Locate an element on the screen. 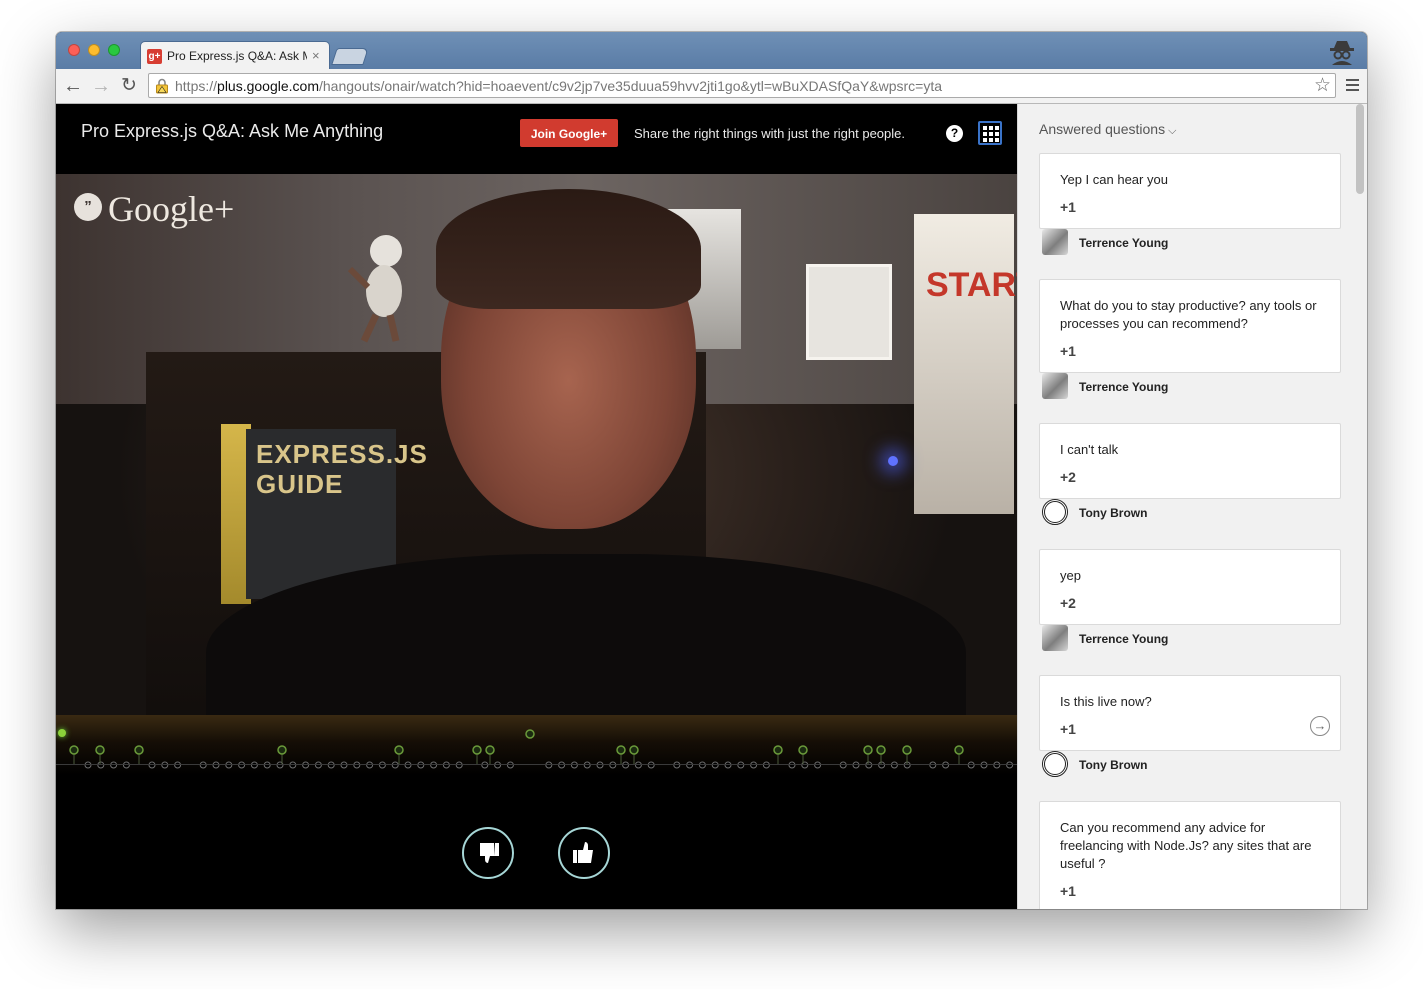  minimize-window-button is located at coordinates (94, 50).